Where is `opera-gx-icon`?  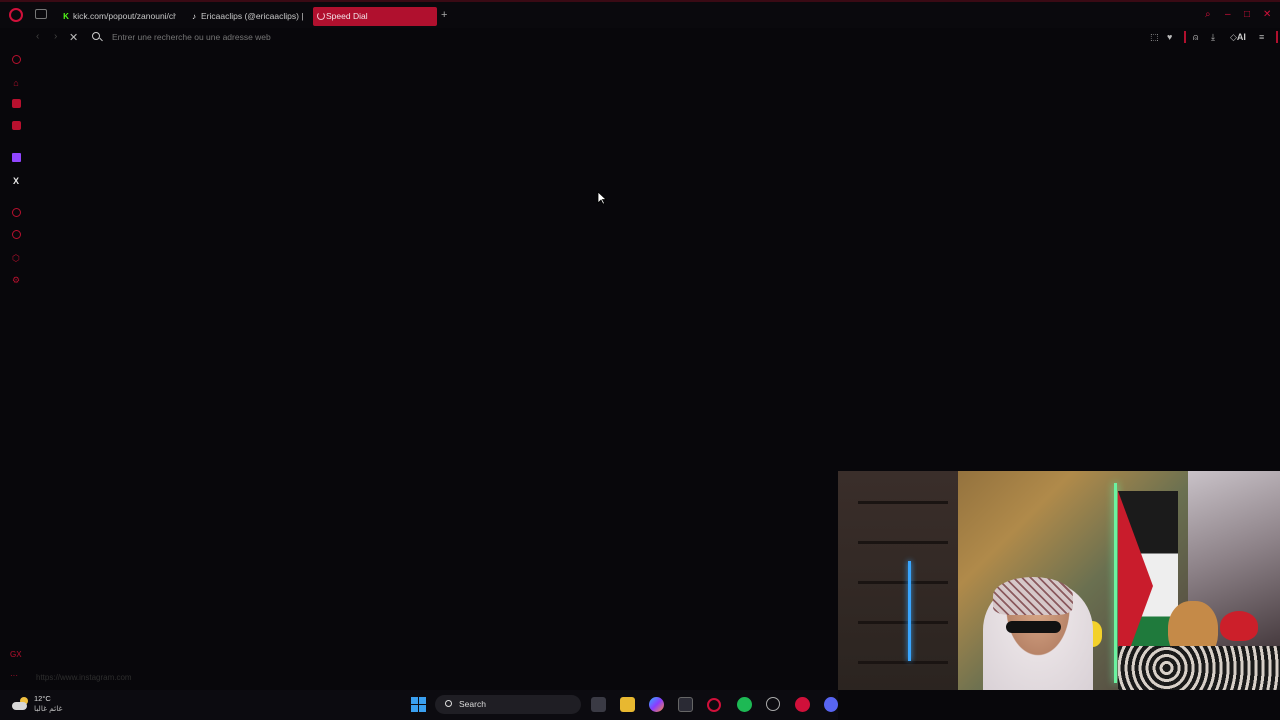
opera-gx-icon is located at coordinates (714, 705).